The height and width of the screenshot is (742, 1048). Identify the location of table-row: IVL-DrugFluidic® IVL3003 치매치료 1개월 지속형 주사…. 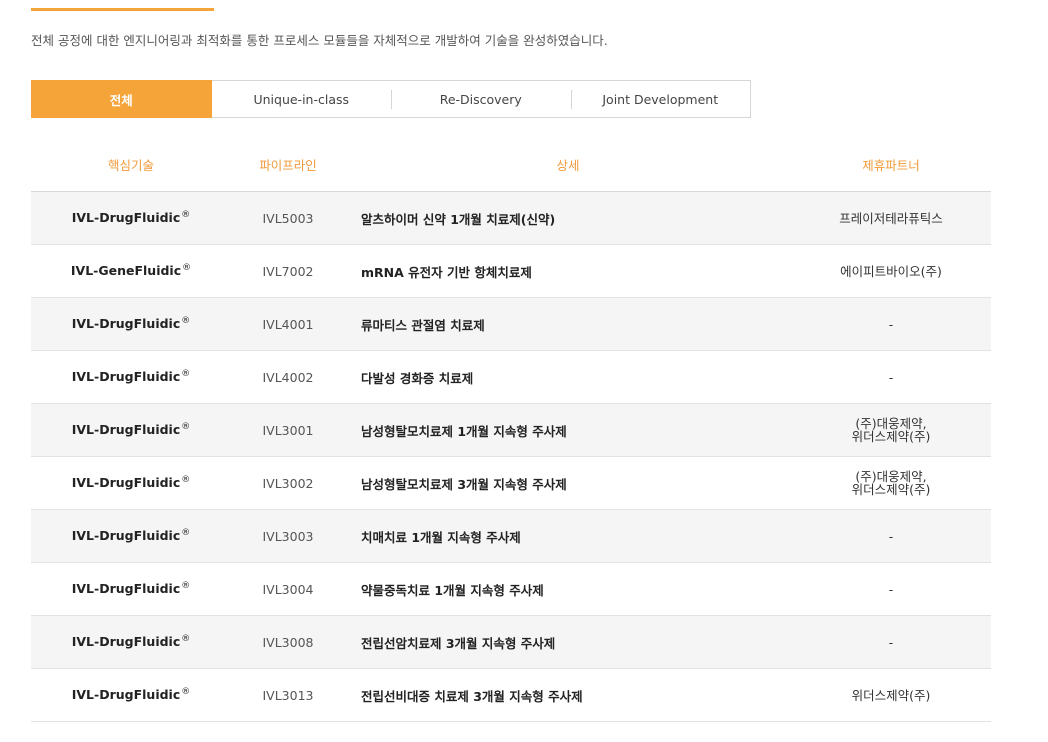
(511, 536).